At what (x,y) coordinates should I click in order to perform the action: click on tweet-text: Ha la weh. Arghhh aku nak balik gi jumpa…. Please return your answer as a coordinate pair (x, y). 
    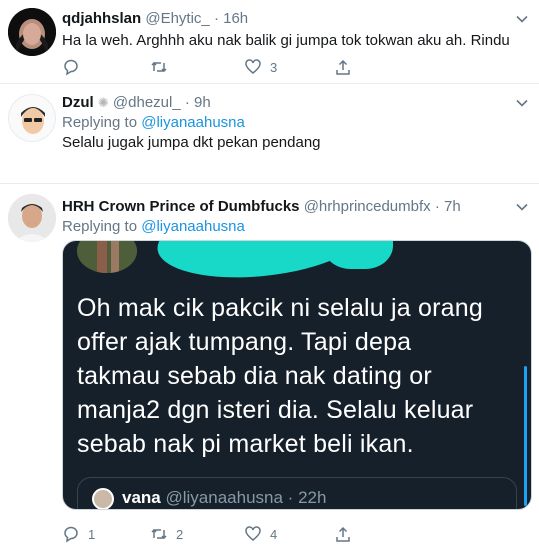
    Looking at the image, I should click on (286, 40).